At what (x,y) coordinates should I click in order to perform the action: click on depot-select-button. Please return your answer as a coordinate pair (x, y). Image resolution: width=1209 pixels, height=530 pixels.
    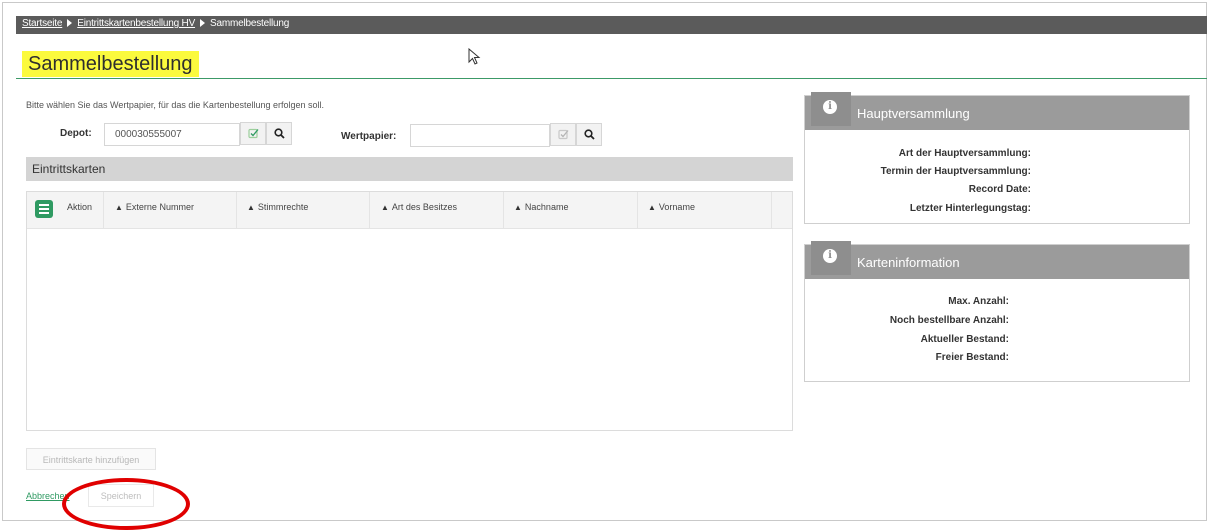
    Looking at the image, I should click on (253, 133).